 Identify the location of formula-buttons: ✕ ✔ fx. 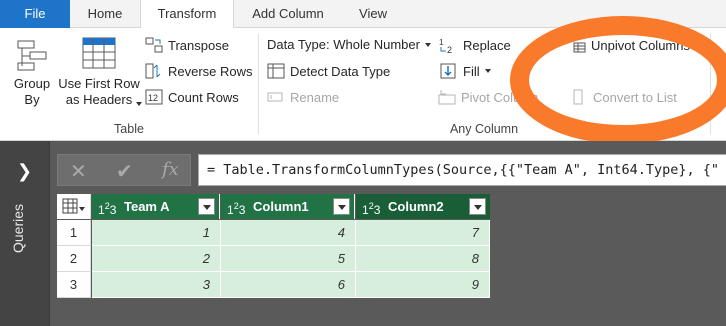
(124, 170).